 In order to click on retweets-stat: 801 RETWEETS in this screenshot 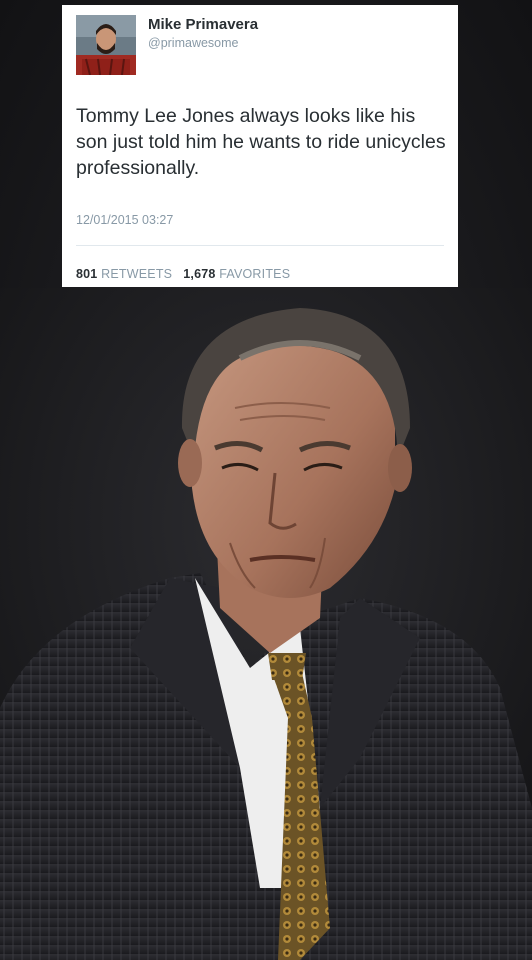, I will do `click(126, 274)`.